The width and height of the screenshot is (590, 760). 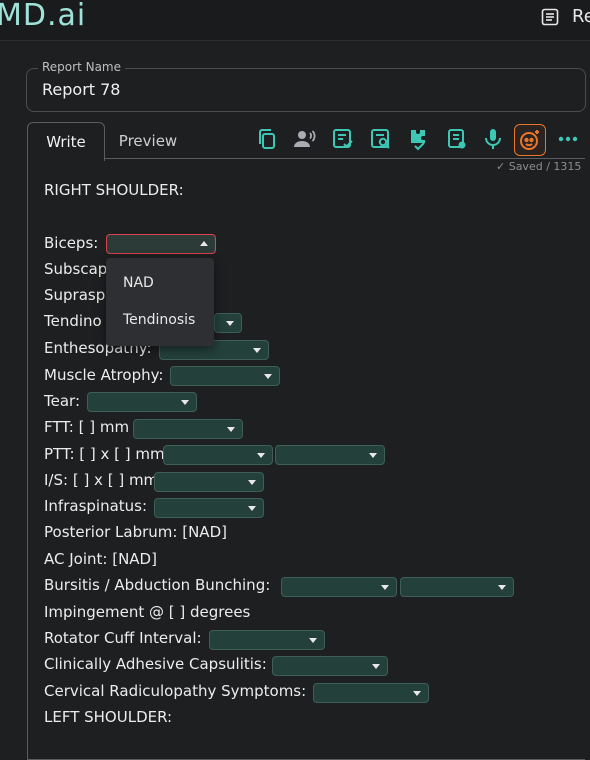 What do you see at coordinates (73, 321) in the screenshot?
I see `field-label-tendinosis: Tendino` at bounding box center [73, 321].